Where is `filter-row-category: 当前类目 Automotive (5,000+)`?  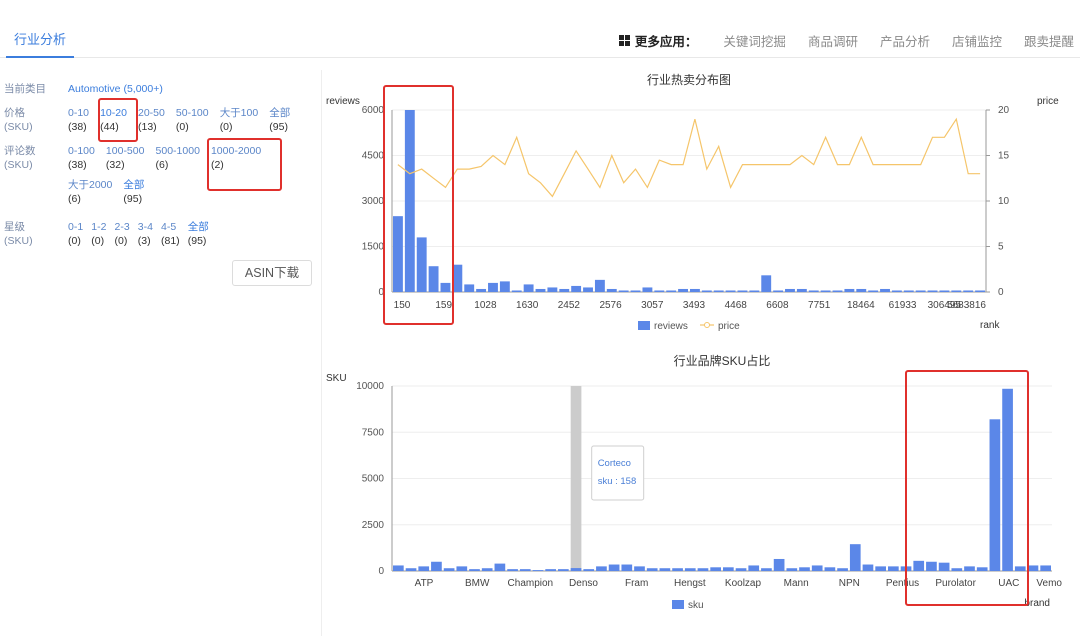
filter-row-category: 当前类目 Automotive (5,000+) is located at coordinates (83, 89).